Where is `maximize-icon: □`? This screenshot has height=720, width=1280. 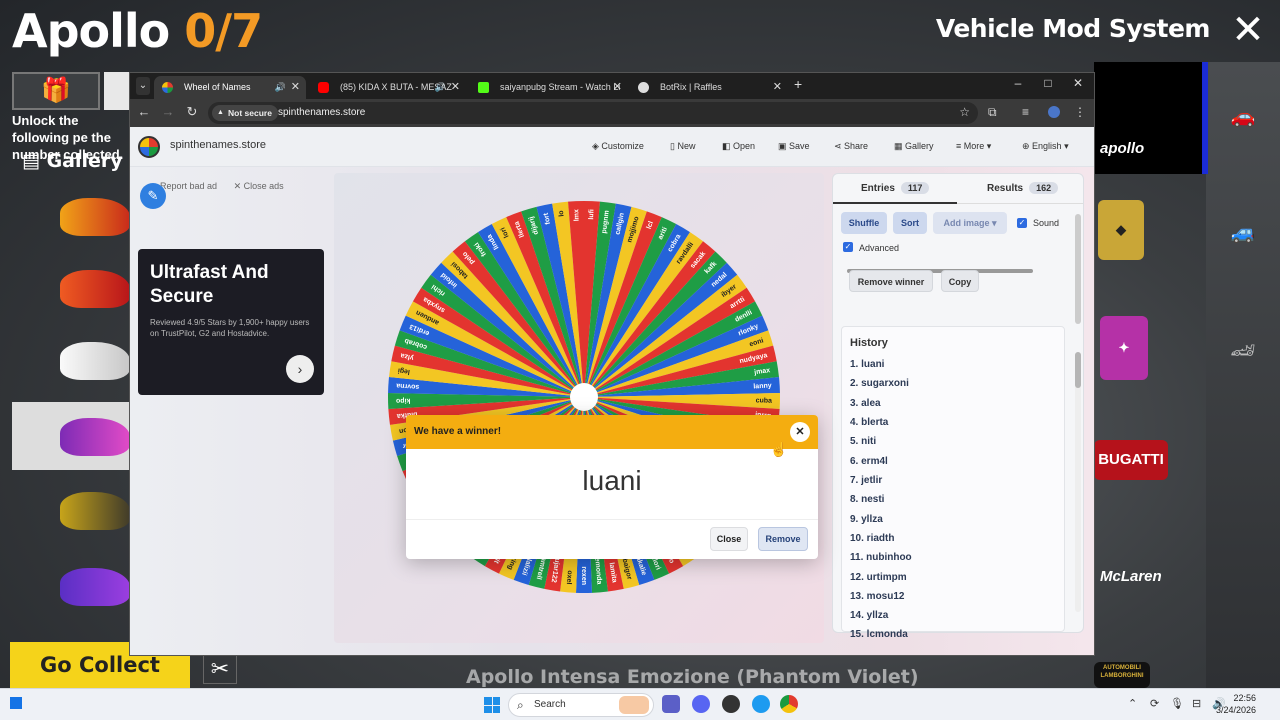
maximize-icon: □ is located at coordinates (1048, 83).